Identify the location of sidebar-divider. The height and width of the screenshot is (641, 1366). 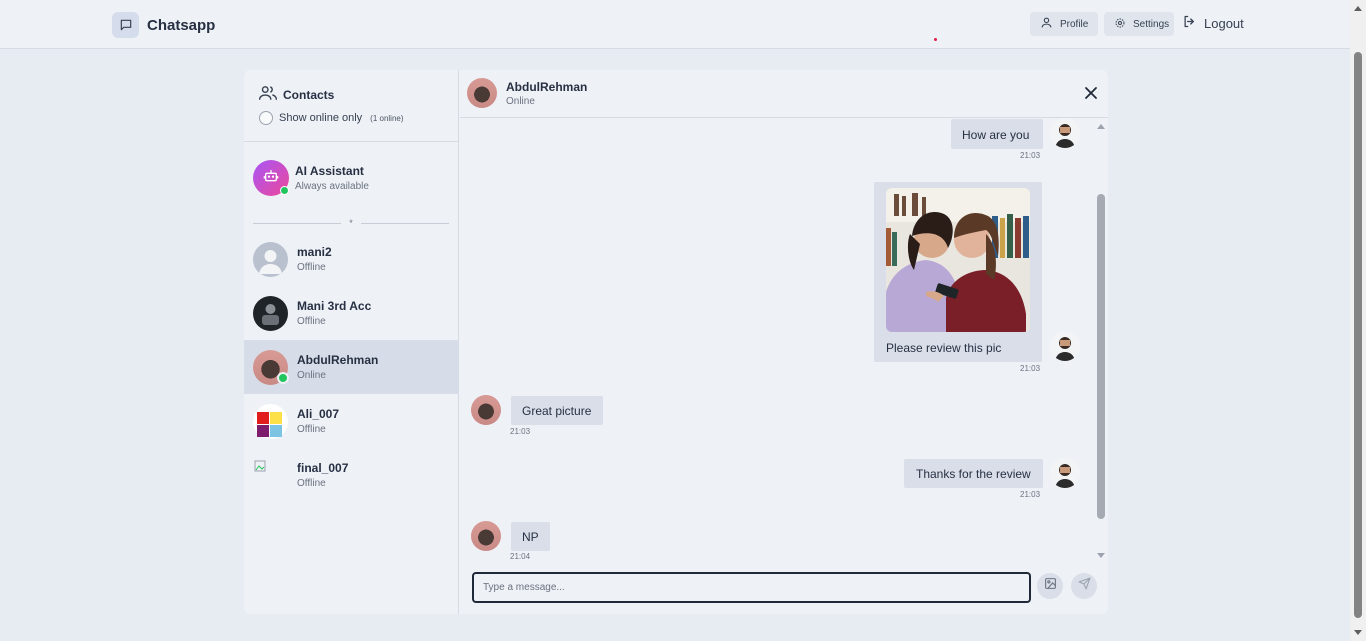
(351, 141).